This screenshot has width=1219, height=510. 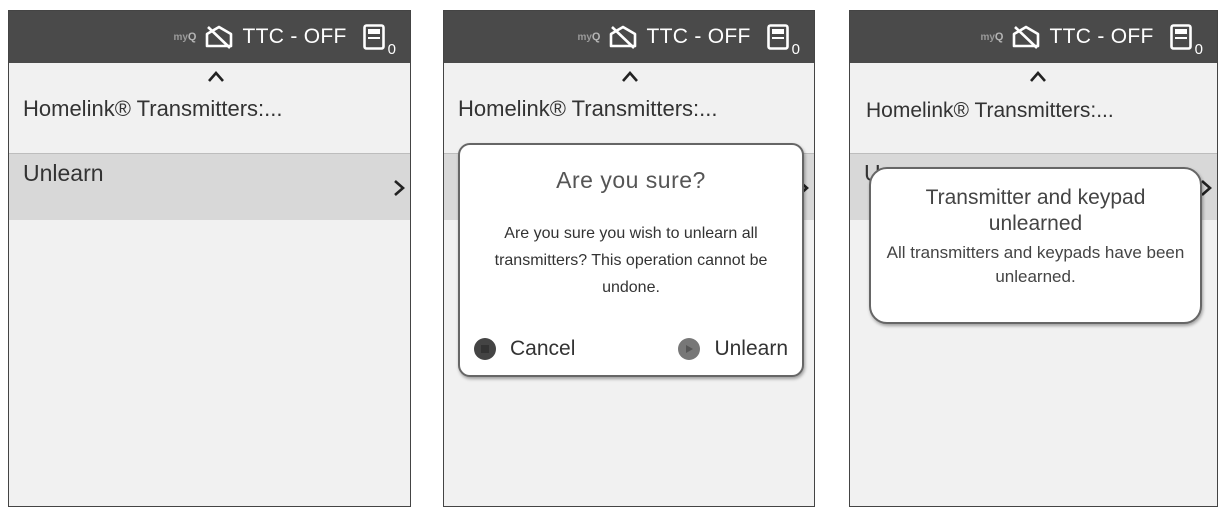 What do you see at coordinates (689, 349) in the screenshot?
I see `play-icon` at bounding box center [689, 349].